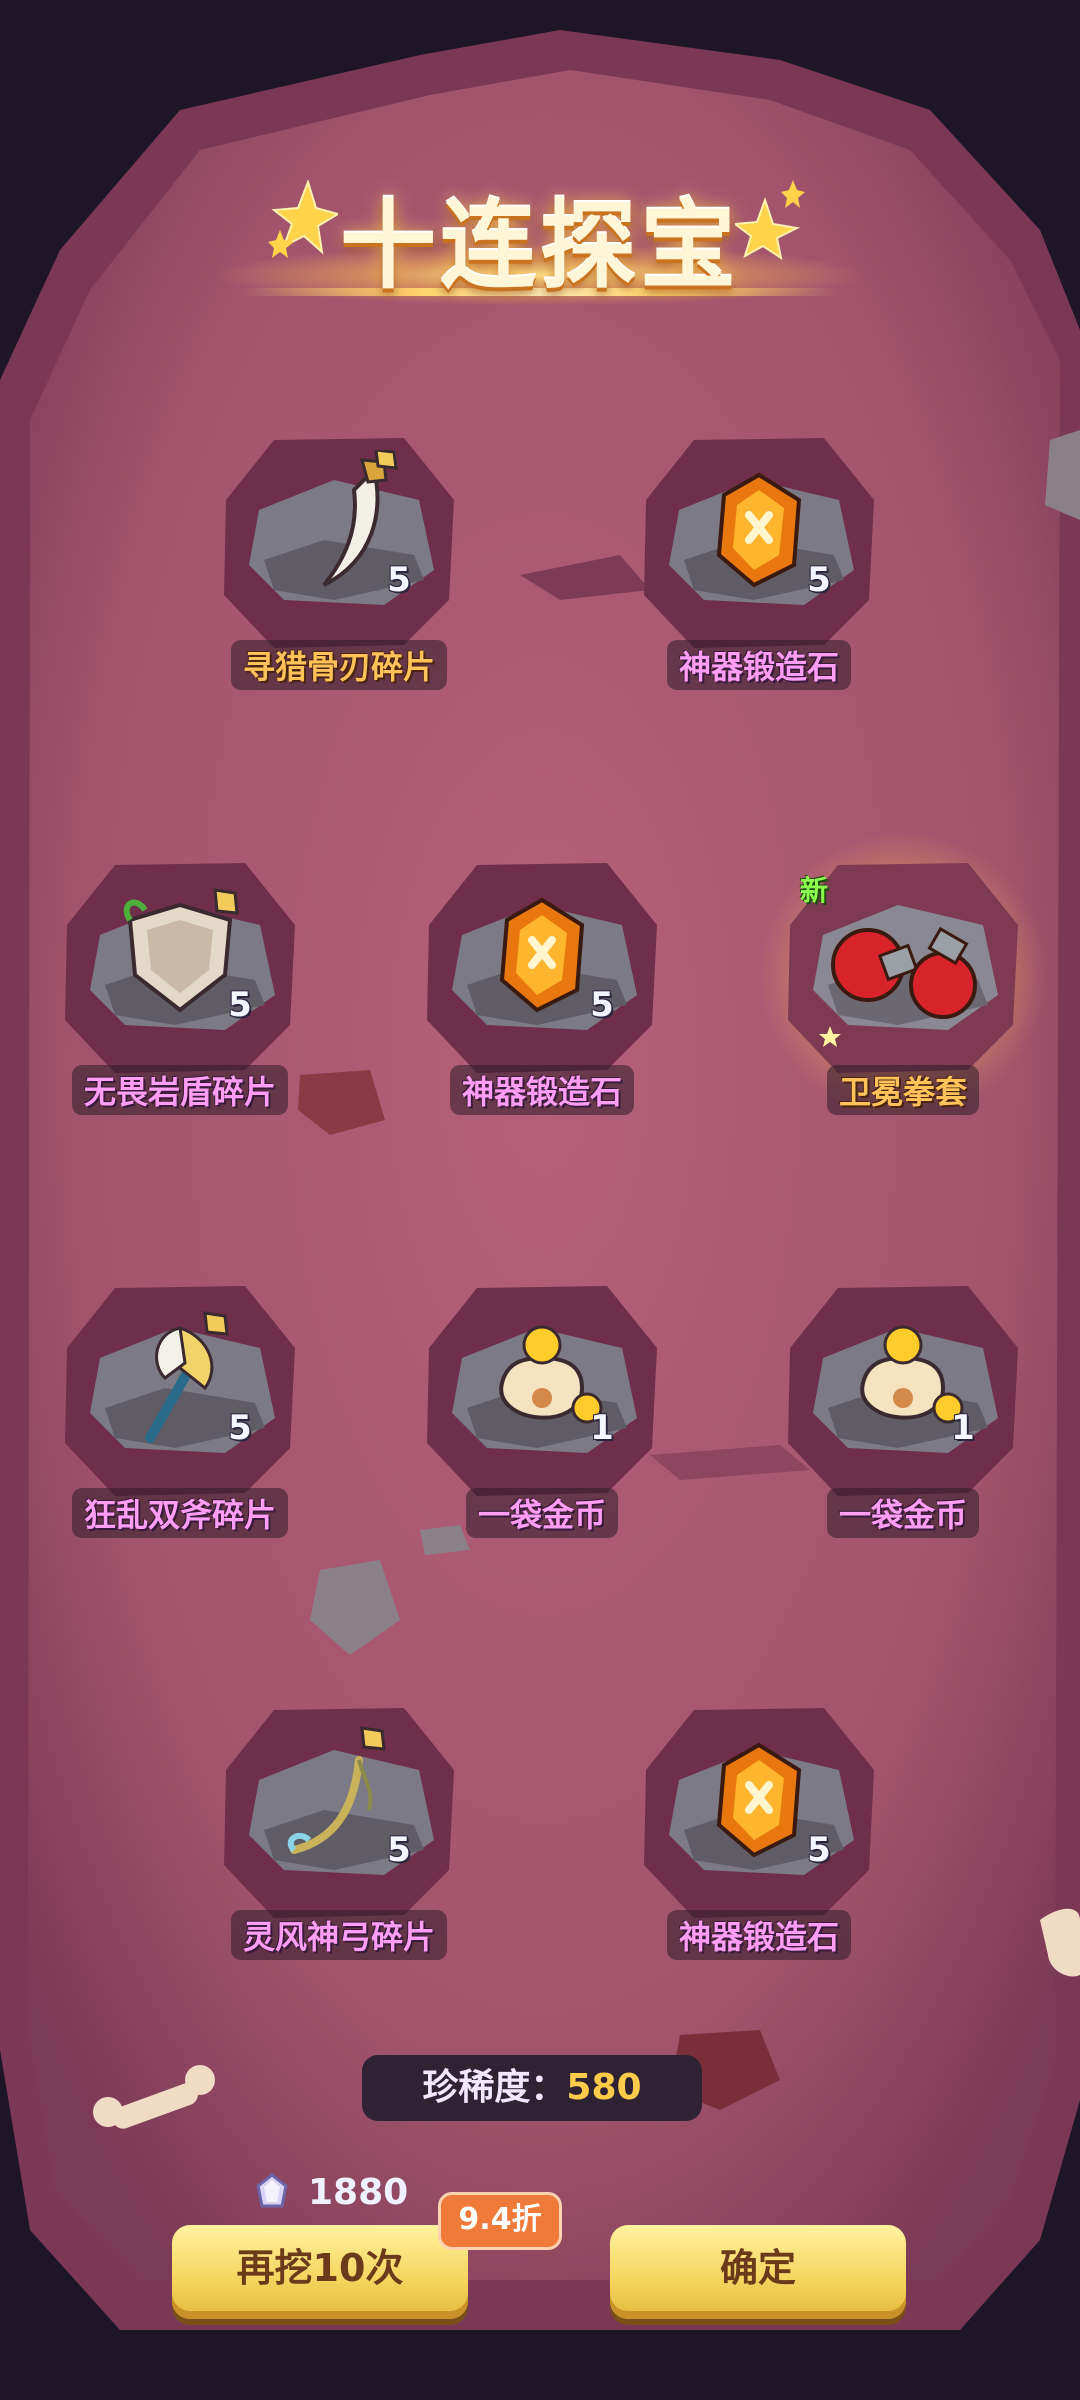  What do you see at coordinates (272, 2190) in the screenshot?
I see `crystal-icon` at bounding box center [272, 2190].